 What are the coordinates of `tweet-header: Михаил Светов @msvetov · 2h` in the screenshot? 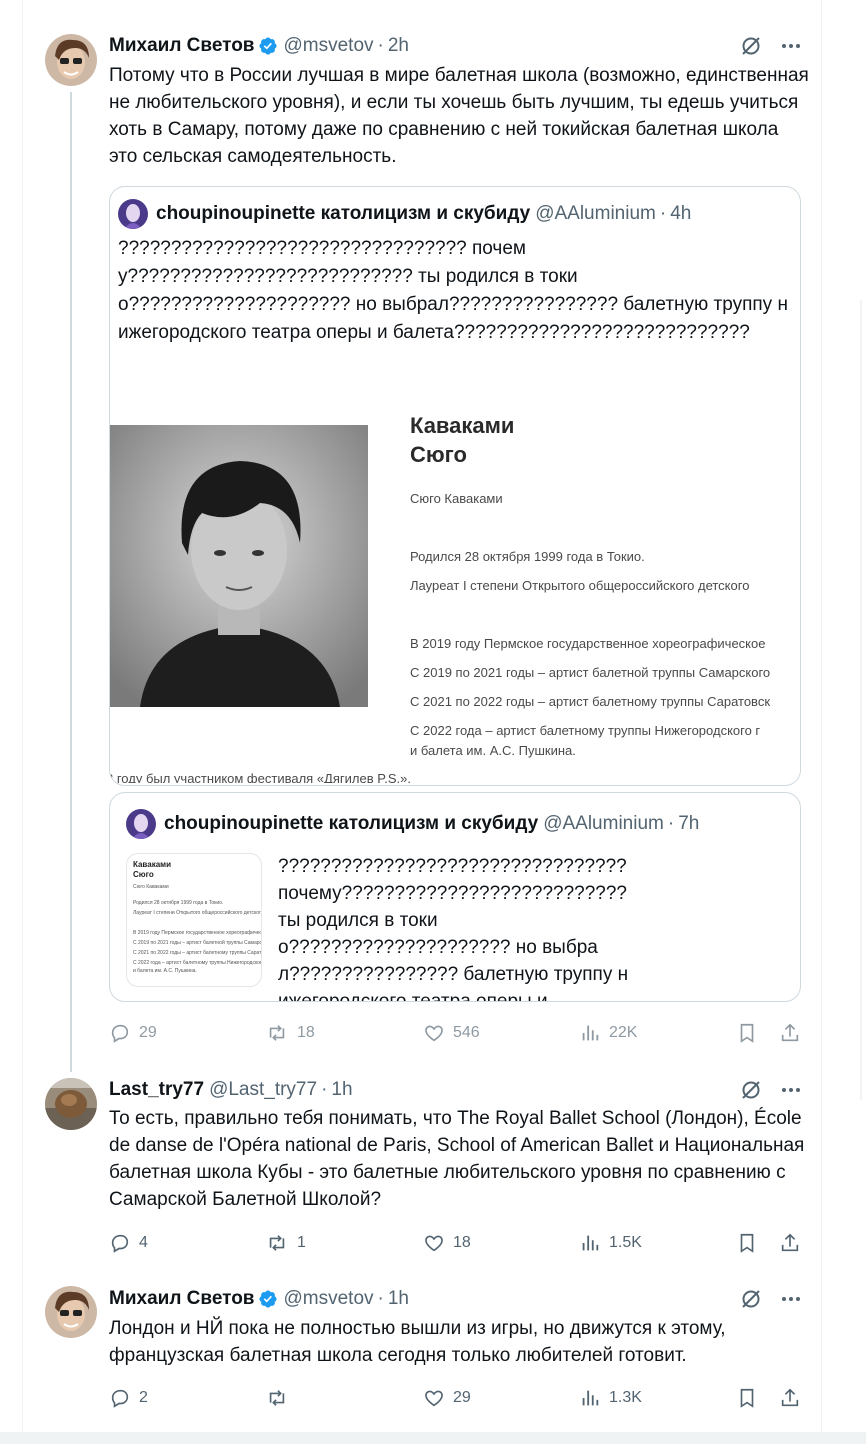 It's located at (259, 46).